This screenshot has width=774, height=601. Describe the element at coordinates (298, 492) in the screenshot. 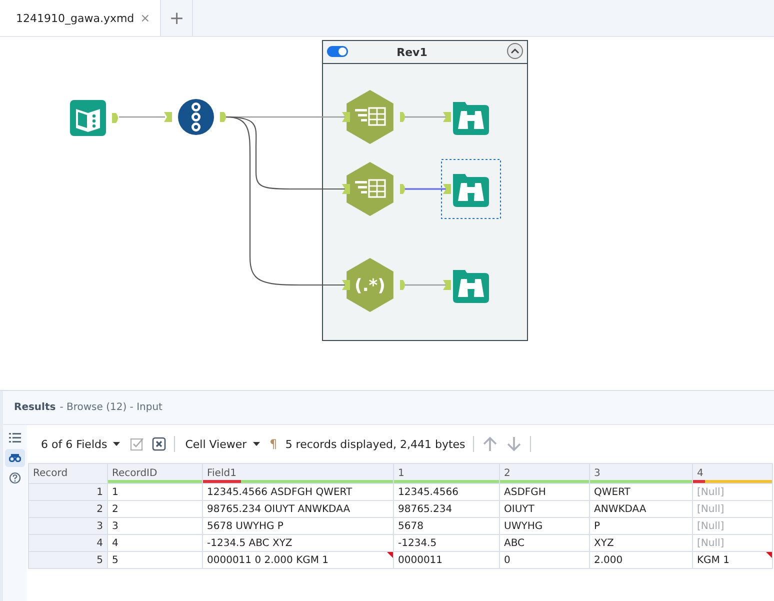

I see `table-cell: 12345.4566 ASDFGH QWERT` at that location.